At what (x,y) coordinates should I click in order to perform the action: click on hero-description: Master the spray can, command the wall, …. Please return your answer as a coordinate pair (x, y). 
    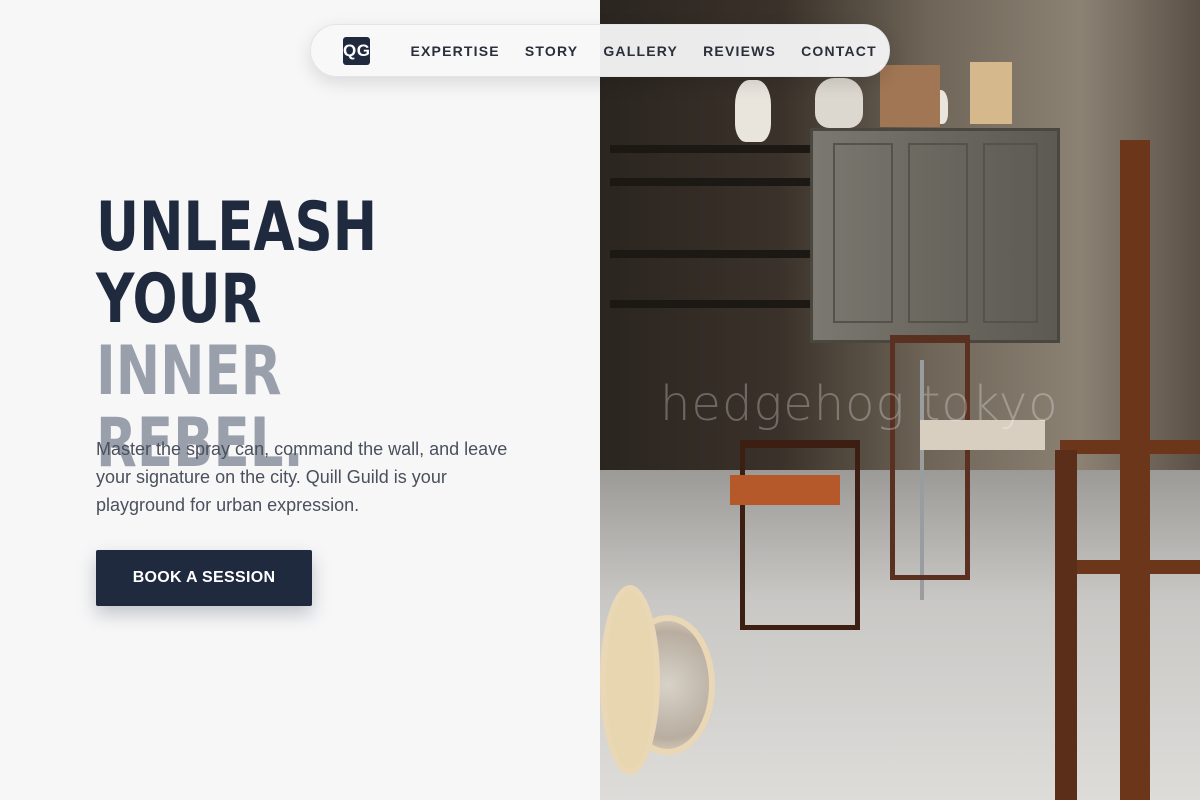
    Looking at the image, I should click on (302, 477).